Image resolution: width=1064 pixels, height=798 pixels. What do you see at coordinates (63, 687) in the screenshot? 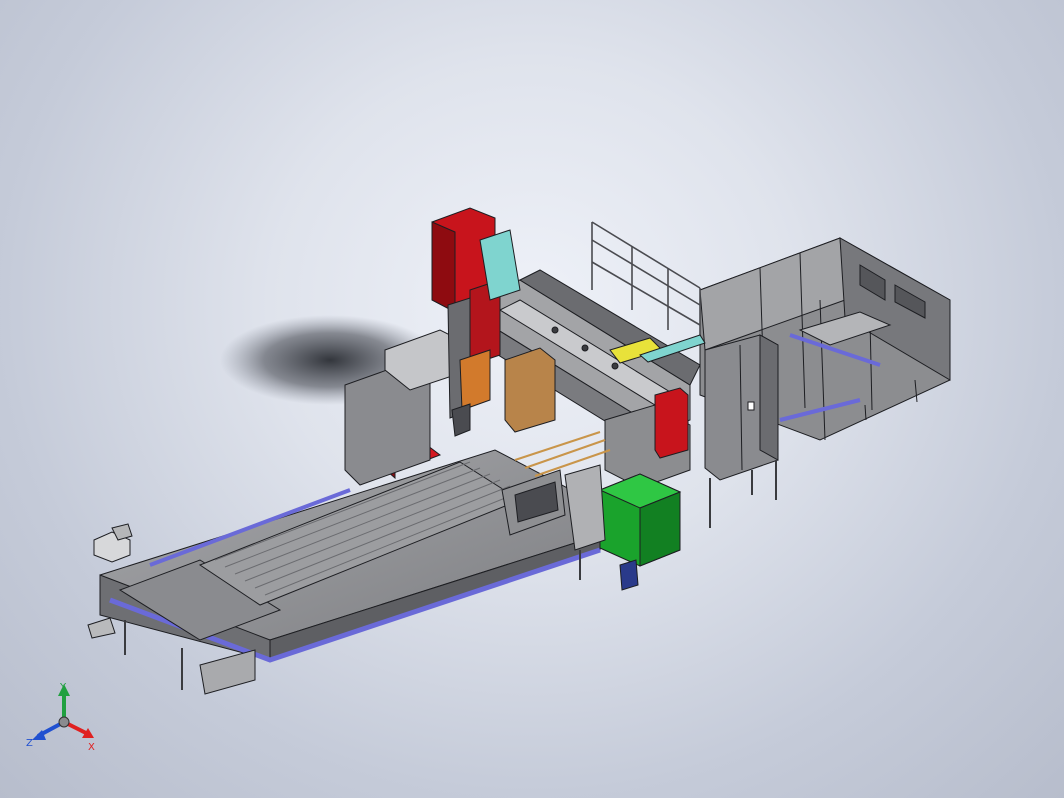
I see `triad-y-label: Y` at bounding box center [63, 687].